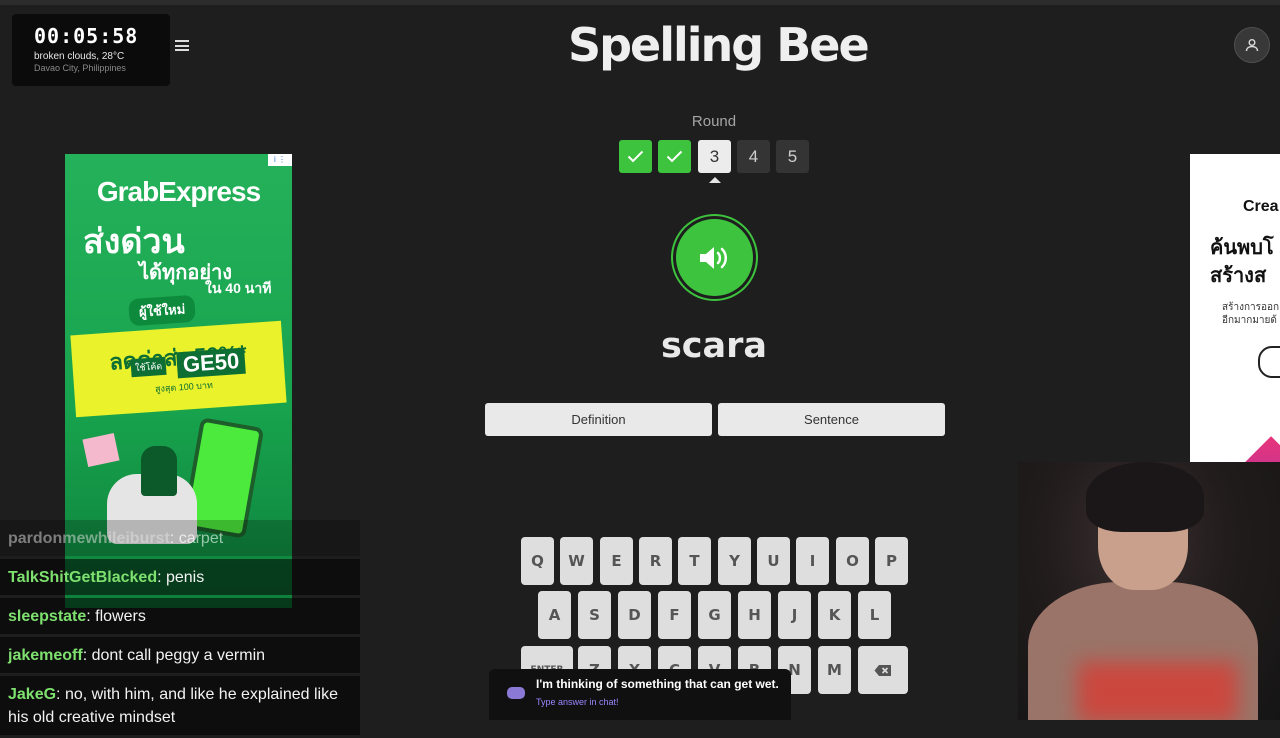 This screenshot has height=738, width=1280. Describe the element at coordinates (516, 693) in the screenshot. I see `gamepad-icon` at that location.